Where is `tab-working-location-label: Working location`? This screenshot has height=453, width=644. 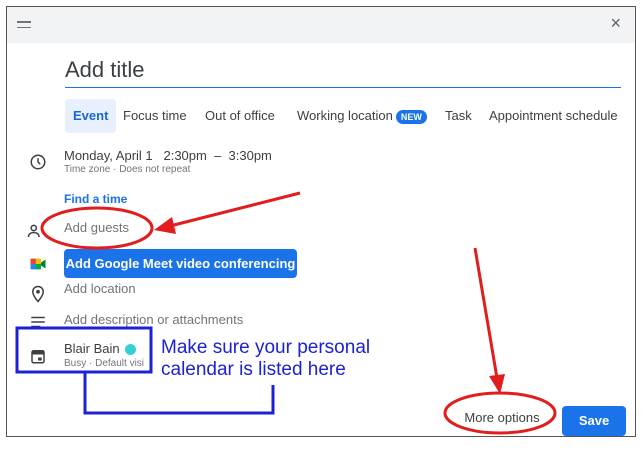
tab-working-location-label: Working location is located at coordinates (345, 115).